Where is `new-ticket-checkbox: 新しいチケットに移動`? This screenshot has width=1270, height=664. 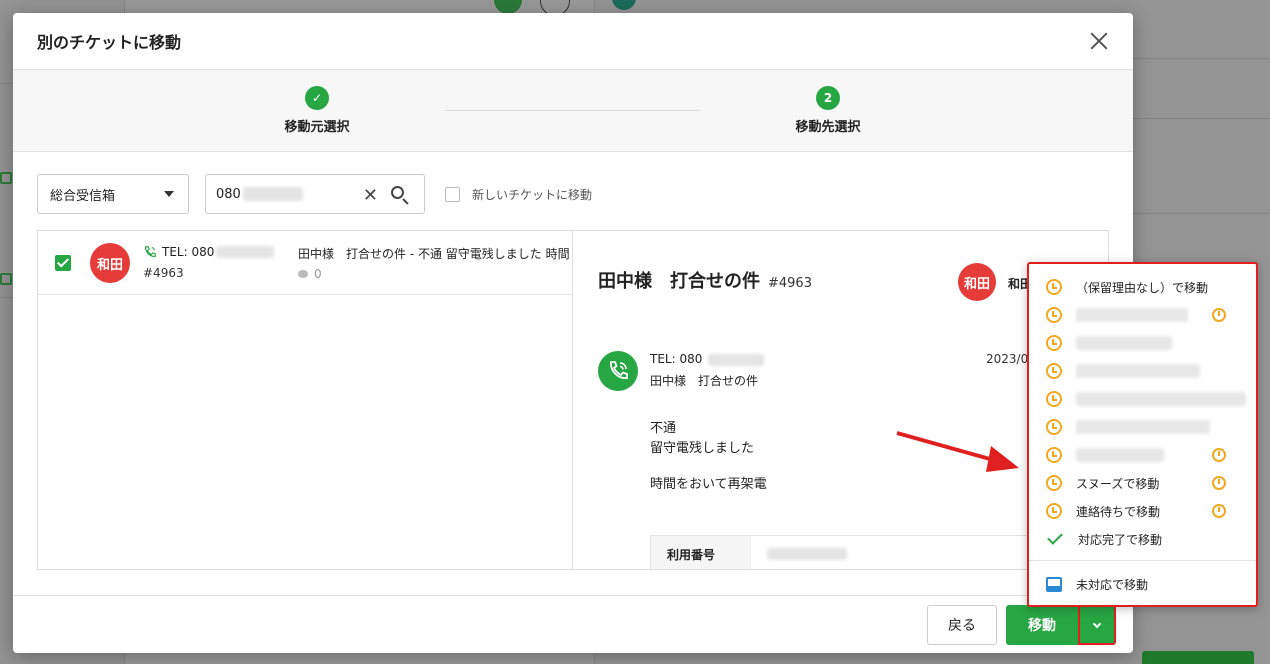
new-ticket-checkbox: 新しいチケットに移動 is located at coordinates (518, 194).